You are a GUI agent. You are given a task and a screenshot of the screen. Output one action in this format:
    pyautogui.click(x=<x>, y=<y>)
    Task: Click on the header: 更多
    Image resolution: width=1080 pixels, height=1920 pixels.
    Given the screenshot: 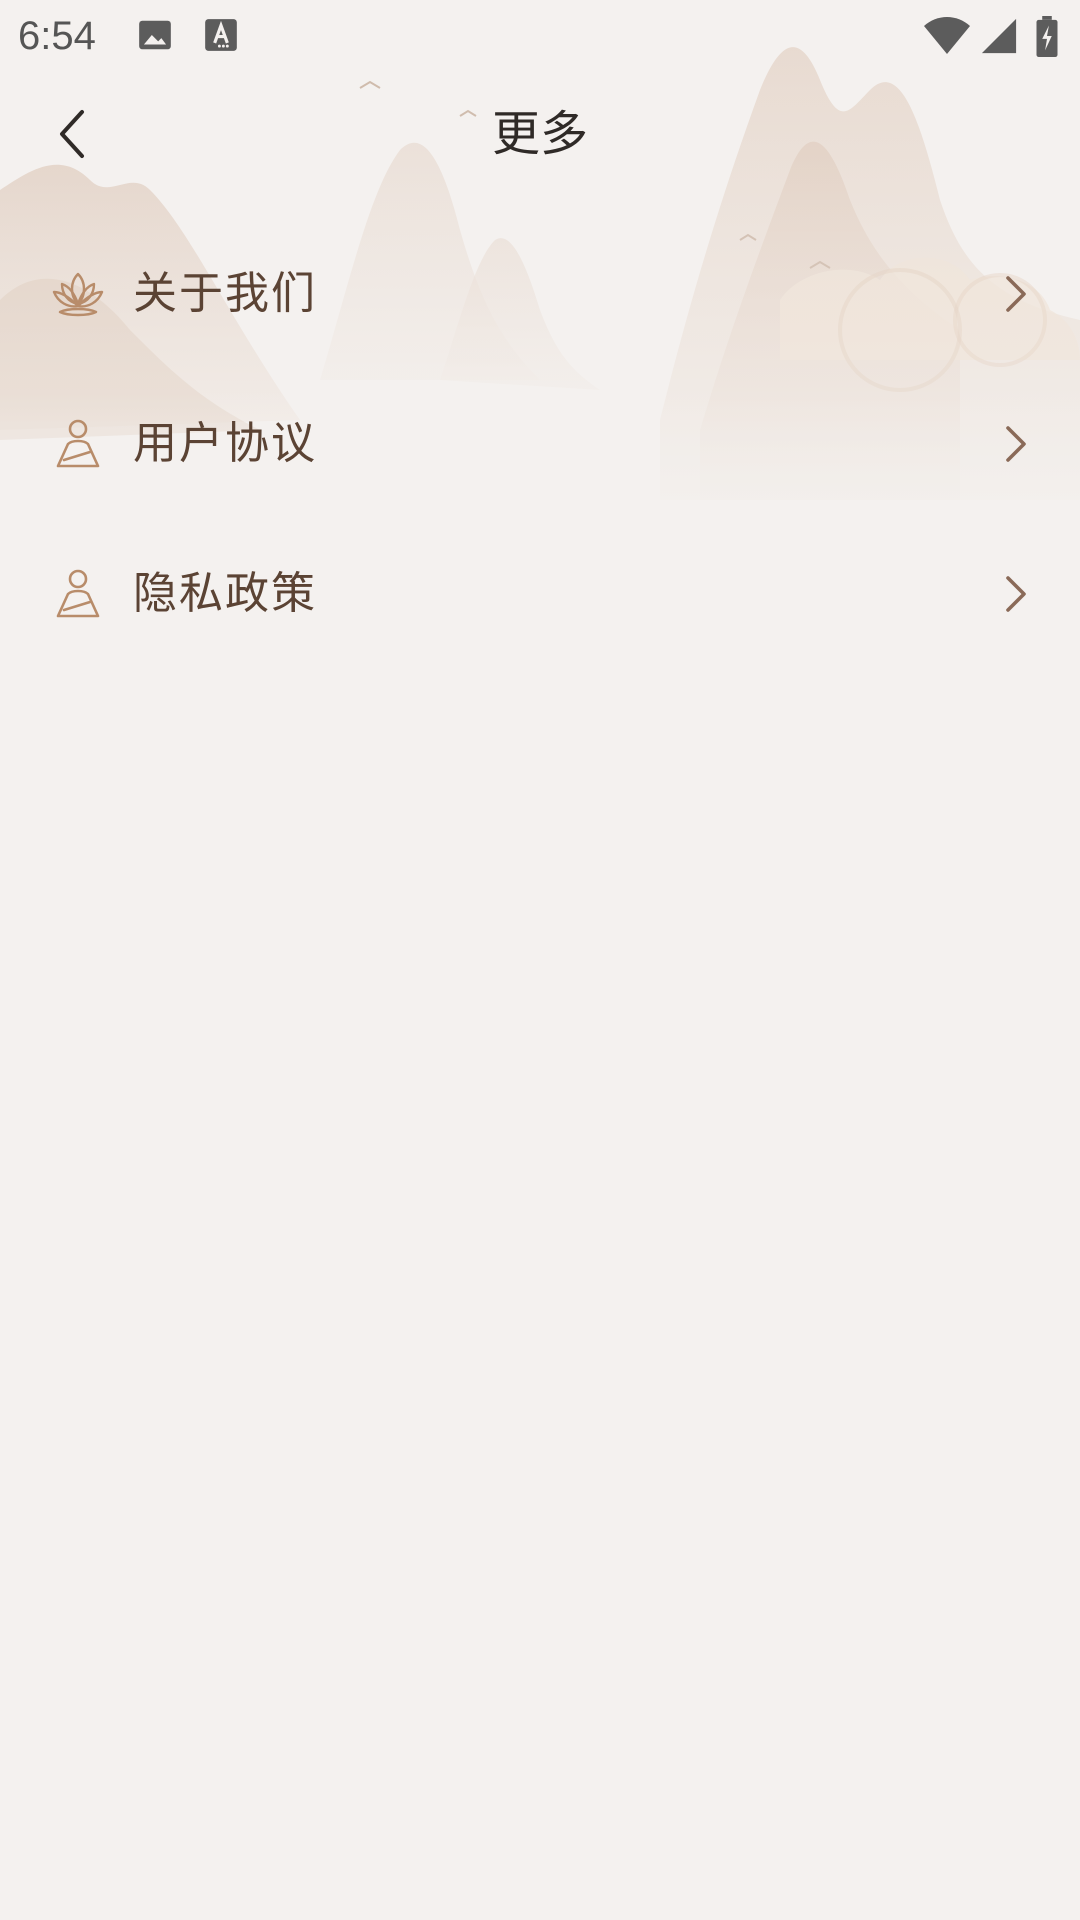 What is the action you would take?
    pyautogui.click(x=540, y=138)
    